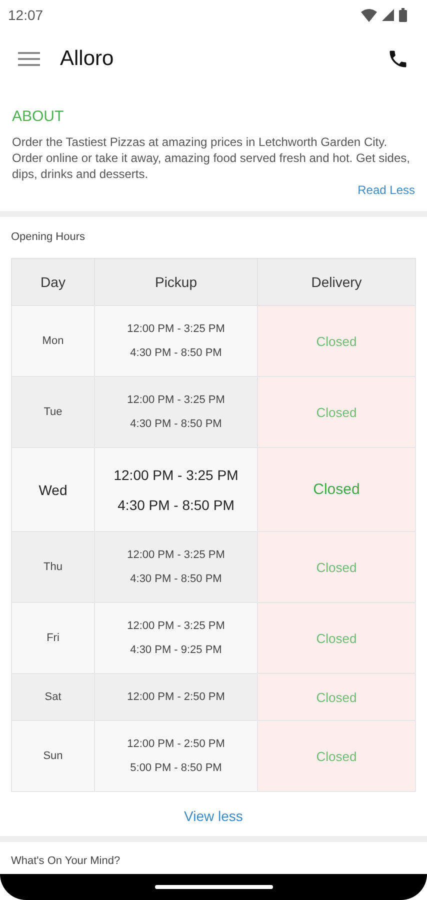  I want to click on about-text: Order the Tastiest Pizzas at amazing prices in Letchworth Garden City. Order online or take it away, amazing food served fresh and hot. Get sides, dips, drinks and desserts., so click(211, 158).